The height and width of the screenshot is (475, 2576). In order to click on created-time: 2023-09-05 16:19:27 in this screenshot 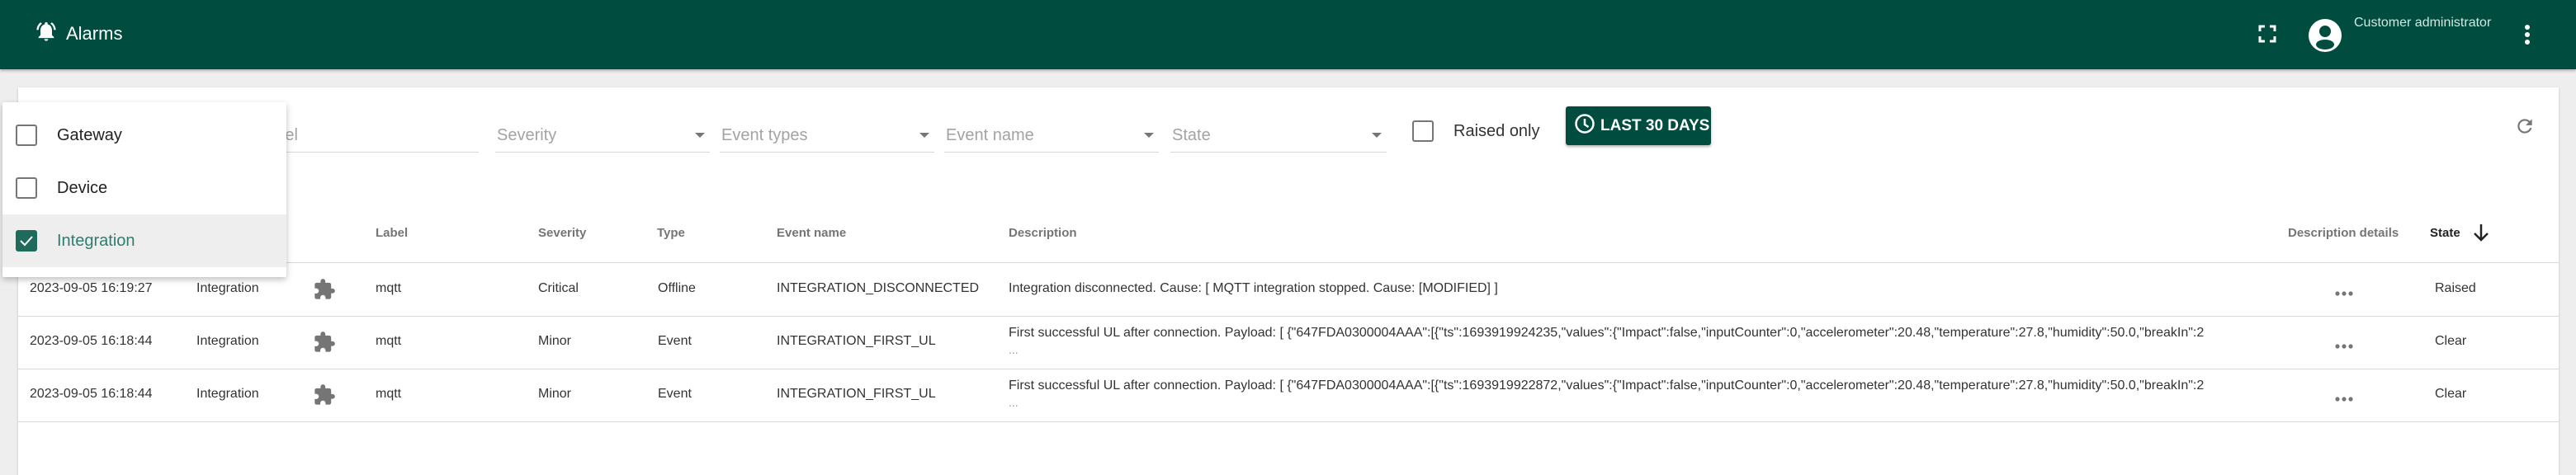, I will do `click(91, 288)`.